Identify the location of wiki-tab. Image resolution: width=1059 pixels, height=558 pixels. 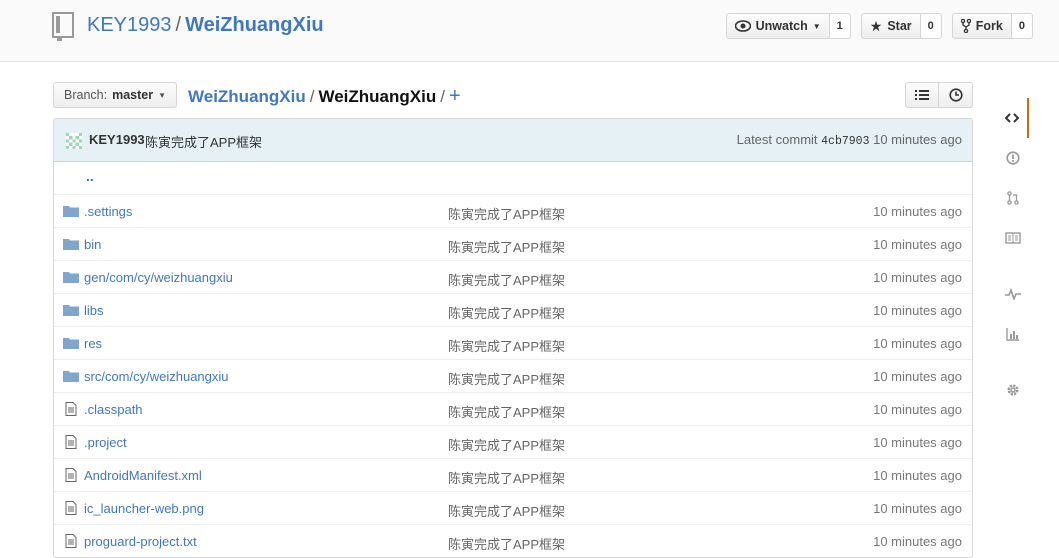
(1013, 238).